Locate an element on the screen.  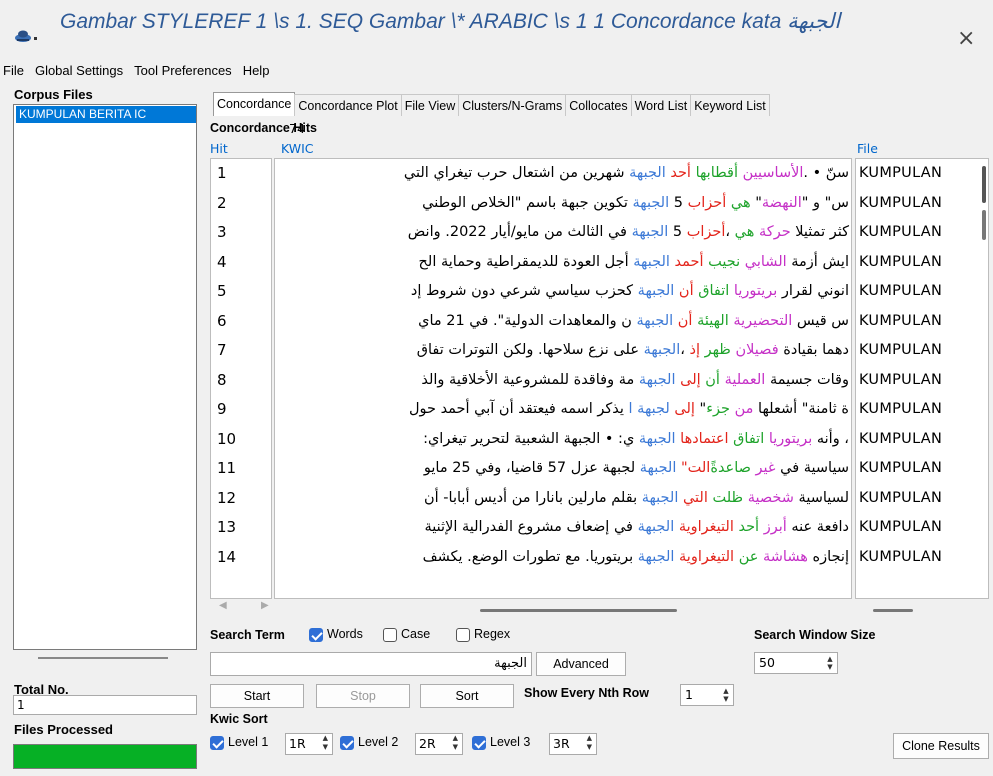
level3-check-icon is located at coordinates (479, 742).